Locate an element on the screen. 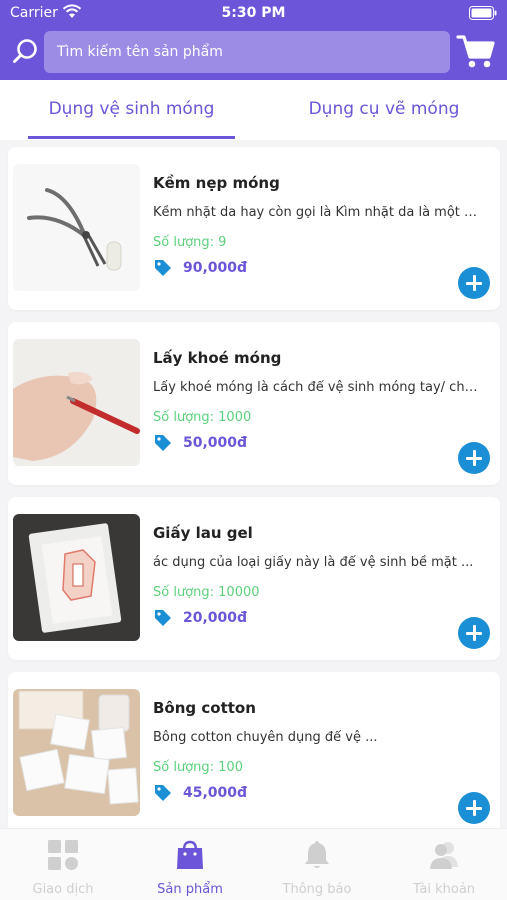  product-price: 45,000đ is located at coordinates (215, 793).